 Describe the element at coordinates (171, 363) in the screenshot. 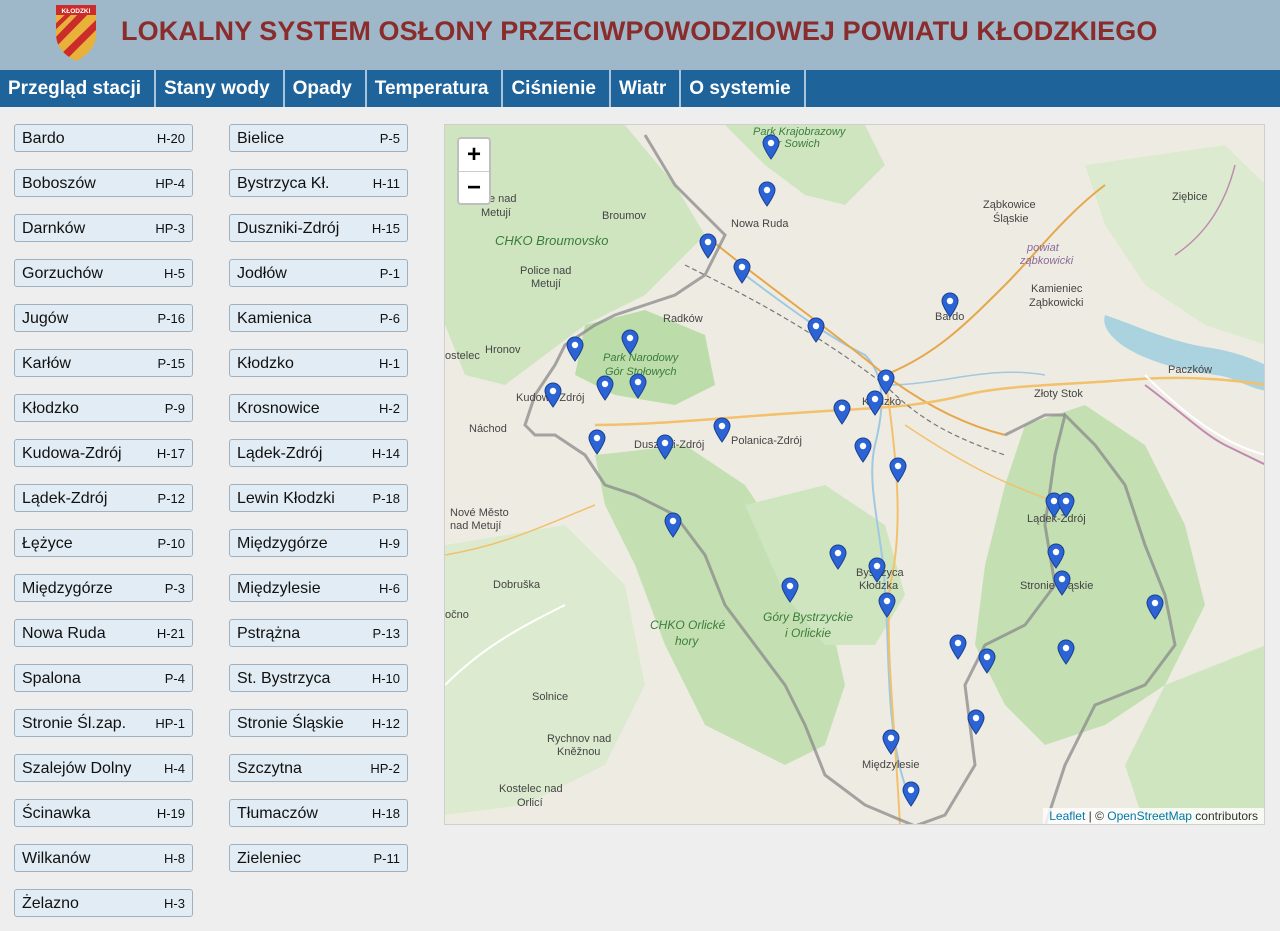

I see `station-code: P-15` at that location.